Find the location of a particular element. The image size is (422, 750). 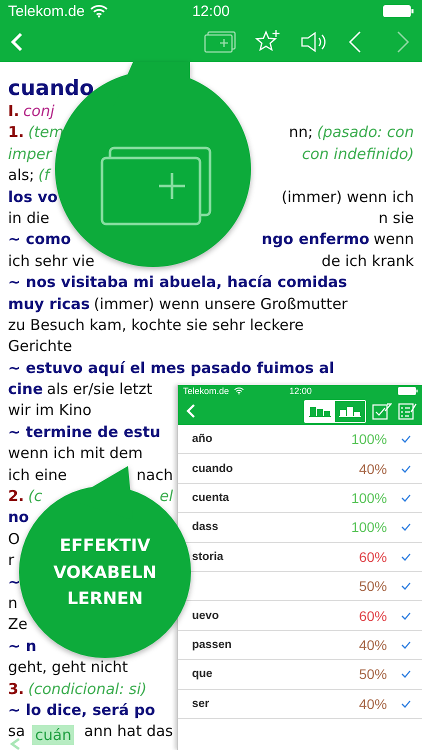

example-phrase: ngo enfermo is located at coordinates (316, 239).